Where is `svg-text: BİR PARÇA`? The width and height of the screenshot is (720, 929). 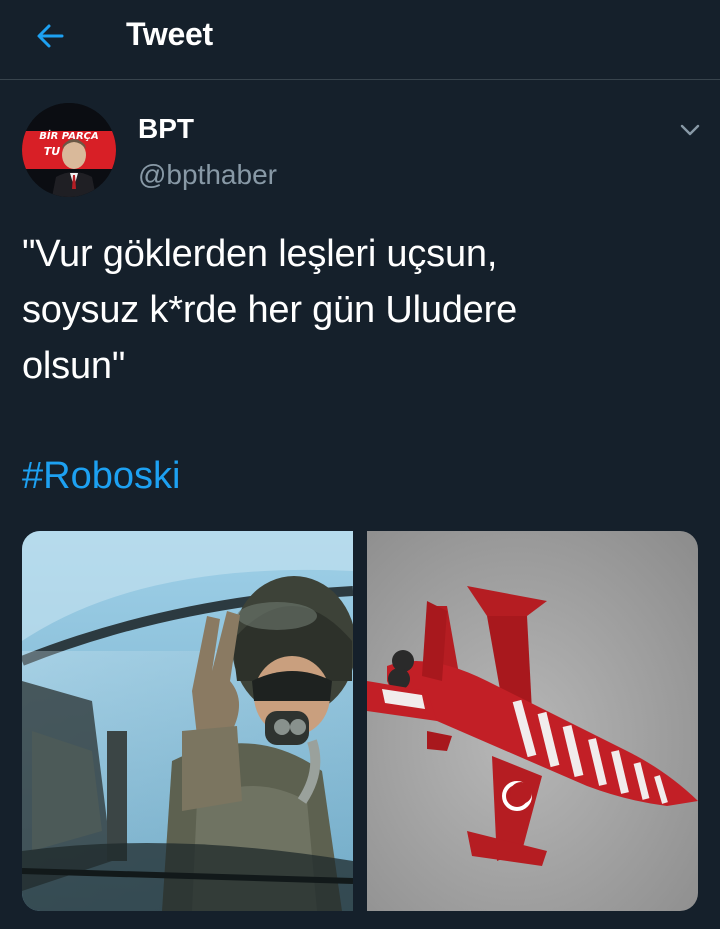
svg-text: BİR PARÇA is located at coordinates (68, 135).